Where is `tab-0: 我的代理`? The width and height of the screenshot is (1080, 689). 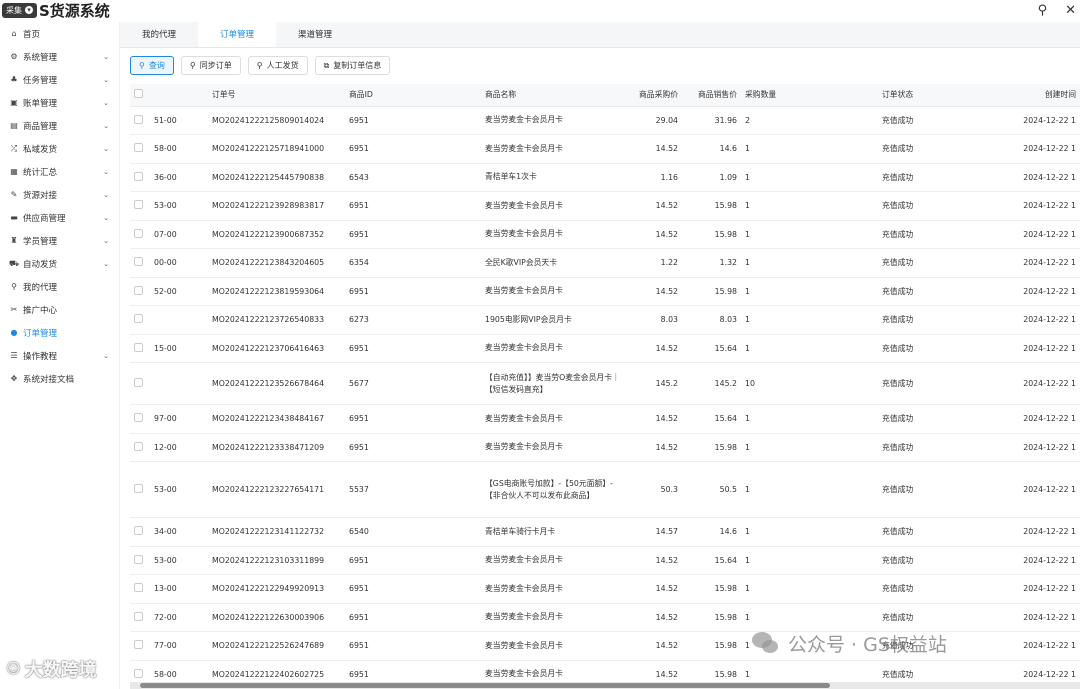
tab-0: 我的代理 is located at coordinates (159, 34).